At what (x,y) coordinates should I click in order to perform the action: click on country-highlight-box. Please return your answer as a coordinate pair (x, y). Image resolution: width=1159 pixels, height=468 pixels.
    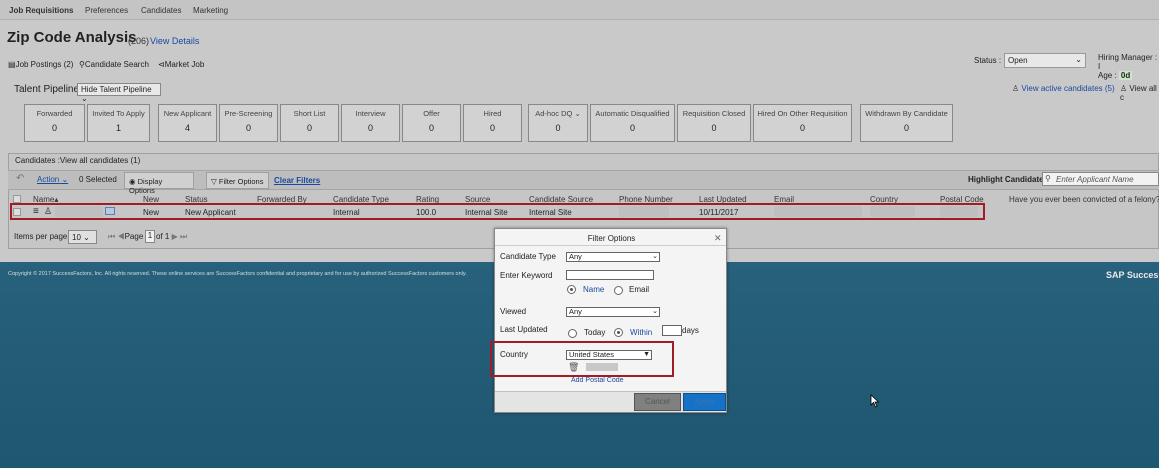
    Looking at the image, I should click on (582, 359).